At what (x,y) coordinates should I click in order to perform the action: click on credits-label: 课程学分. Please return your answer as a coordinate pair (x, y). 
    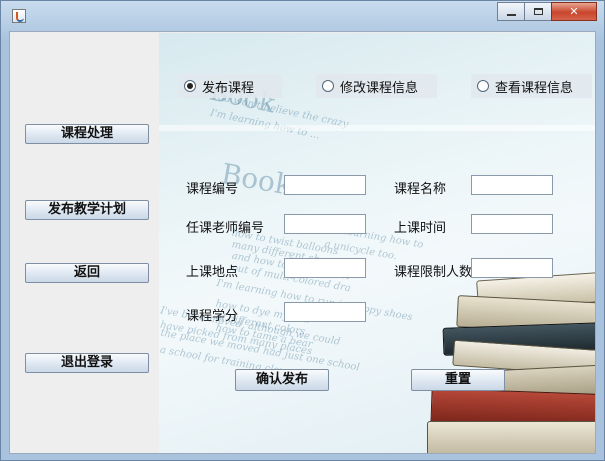
    Looking at the image, I should click on (212, 316).